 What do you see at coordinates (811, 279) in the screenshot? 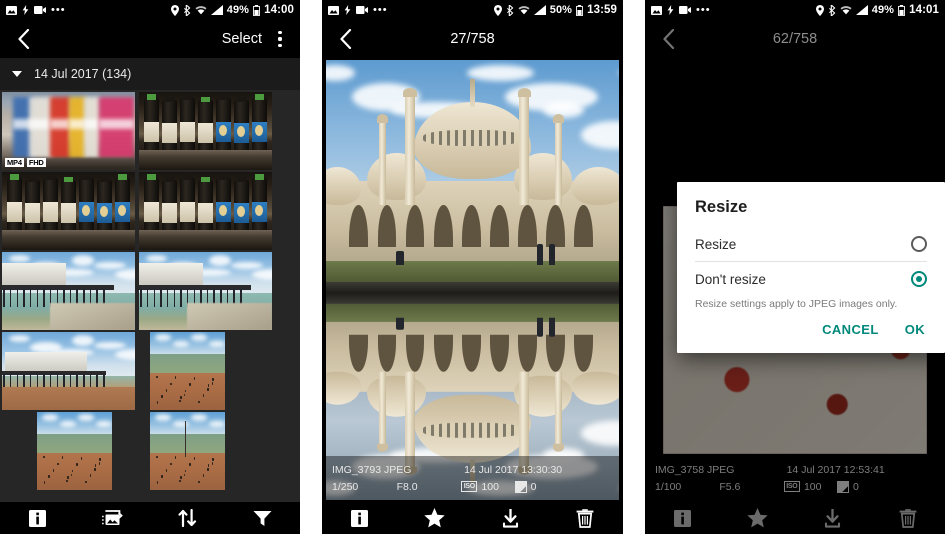
I see `dialog-option-dont-resize: Don't resize` at bounding box center [811, 279].